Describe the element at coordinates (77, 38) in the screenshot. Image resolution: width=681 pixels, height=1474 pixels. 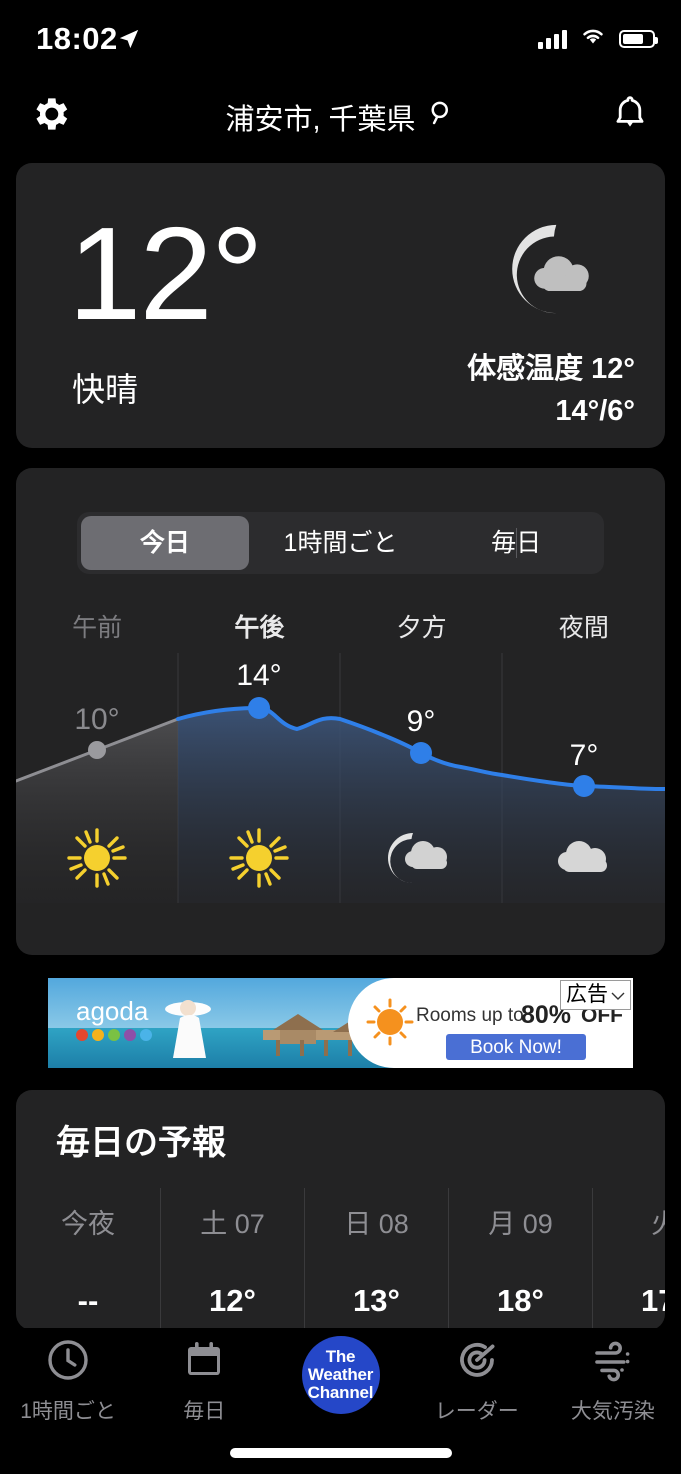
I see `status-bar-time: 18:02` at that location.